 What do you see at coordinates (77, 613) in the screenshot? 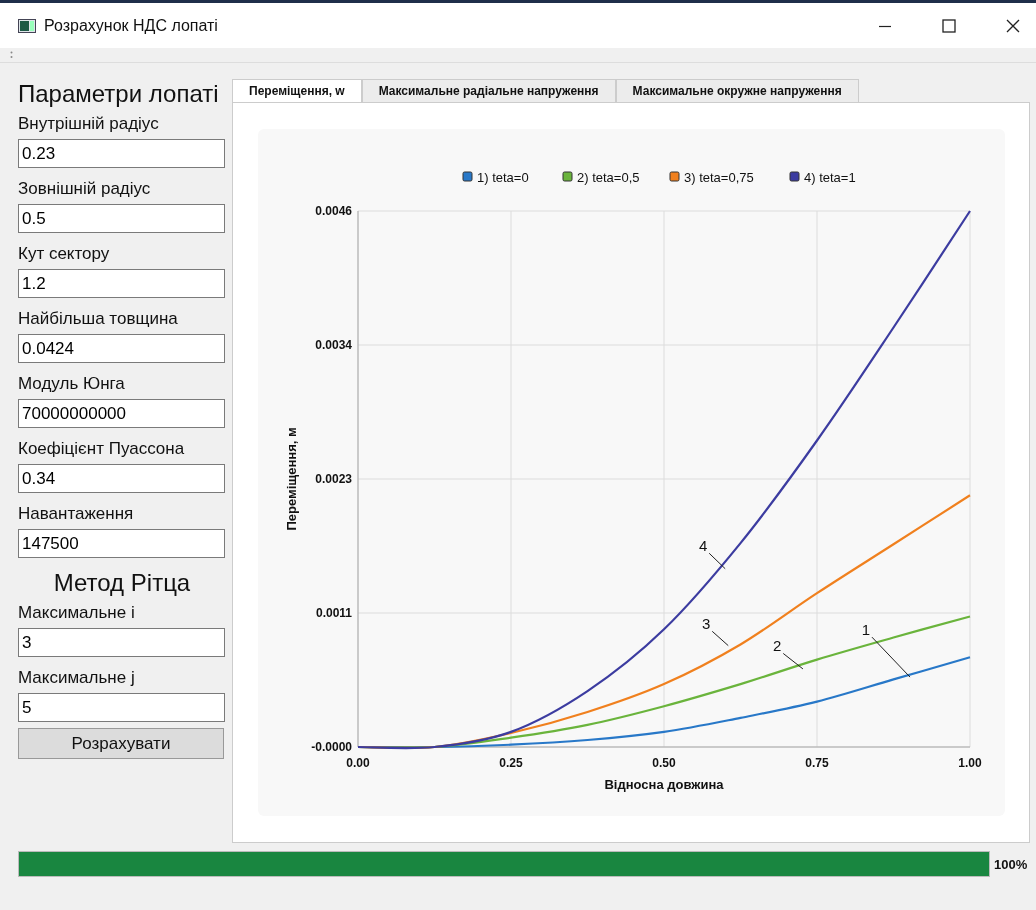
I see `field-label: Максимальне i` at bounding box center [77, 613].